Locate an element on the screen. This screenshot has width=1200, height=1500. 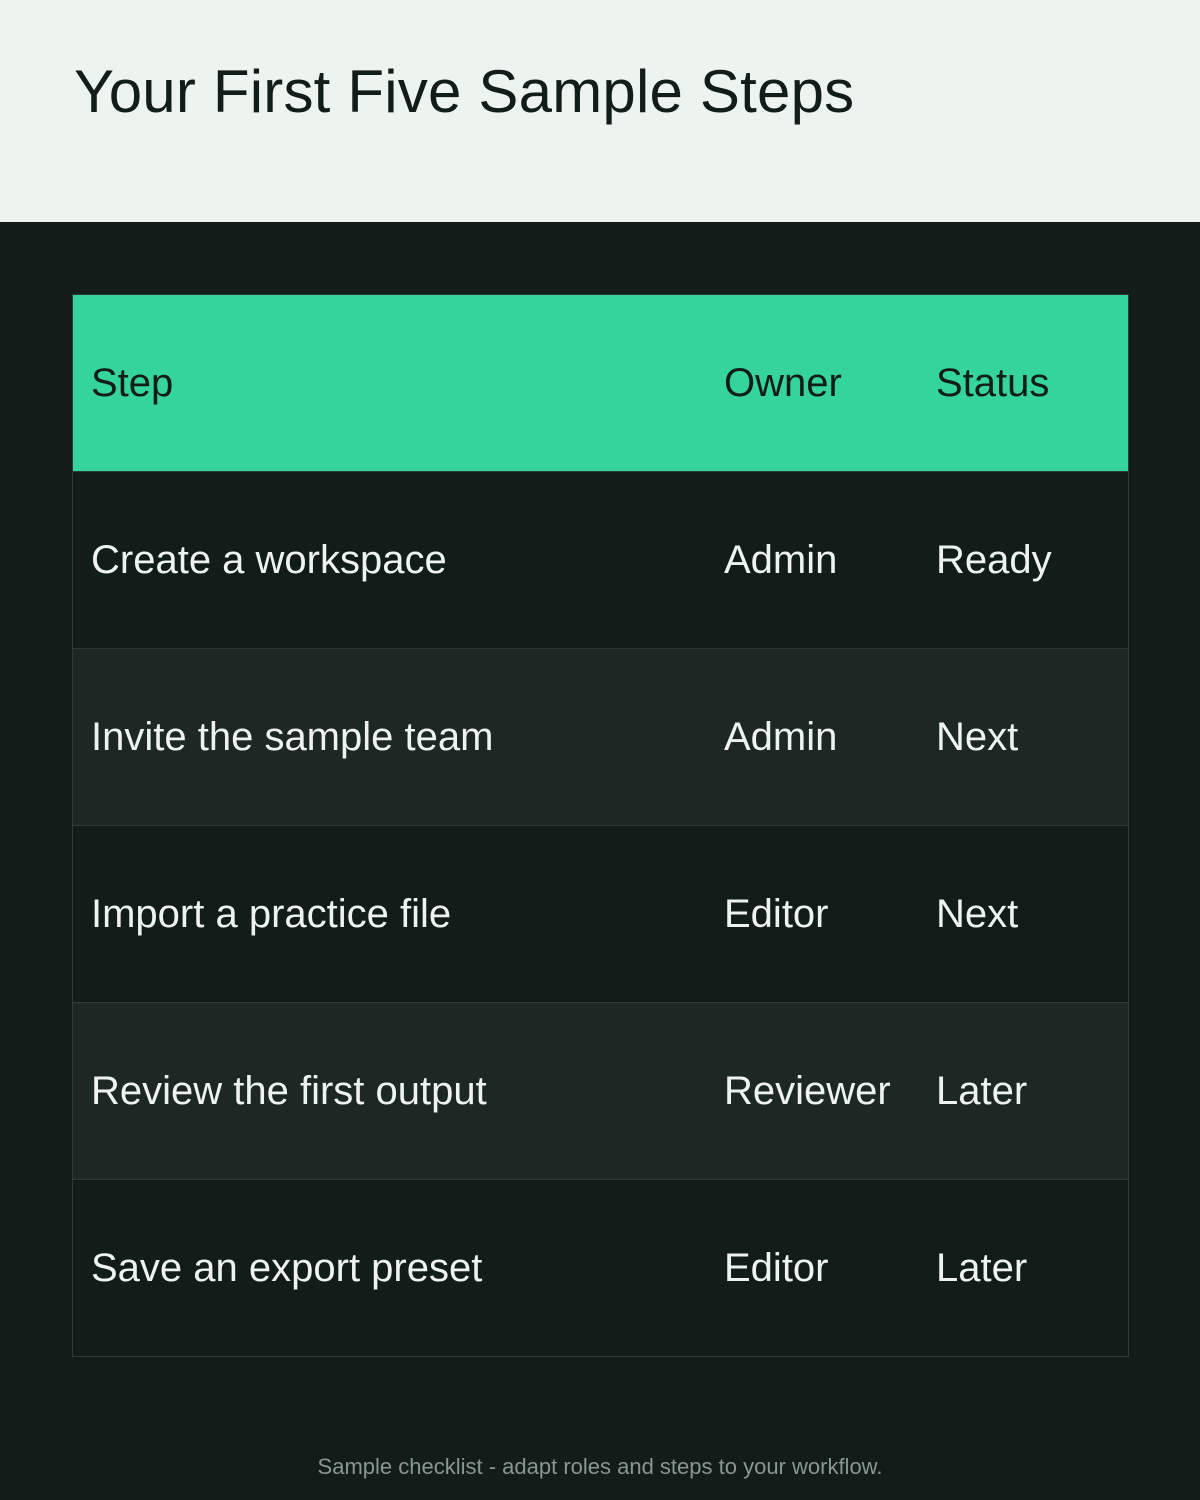
table-header-row: Step Owner Status is located at coordinates (600, 383).